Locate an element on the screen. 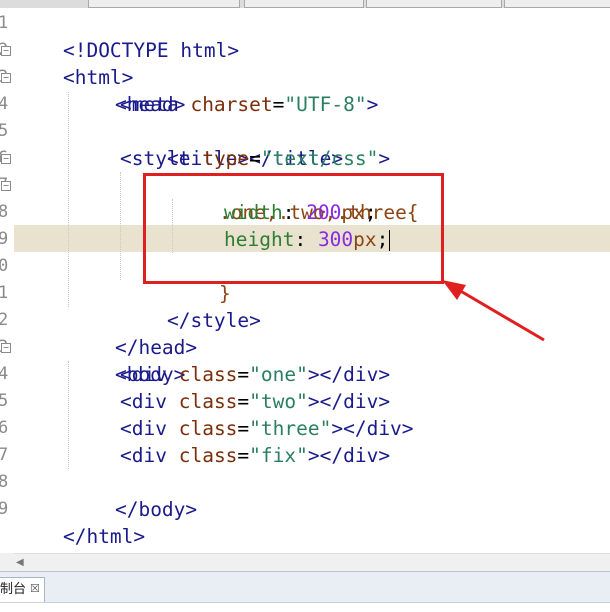 The height and width of the screenshot is (612, 610). console-panel-body is located at coordinates (305, 607).